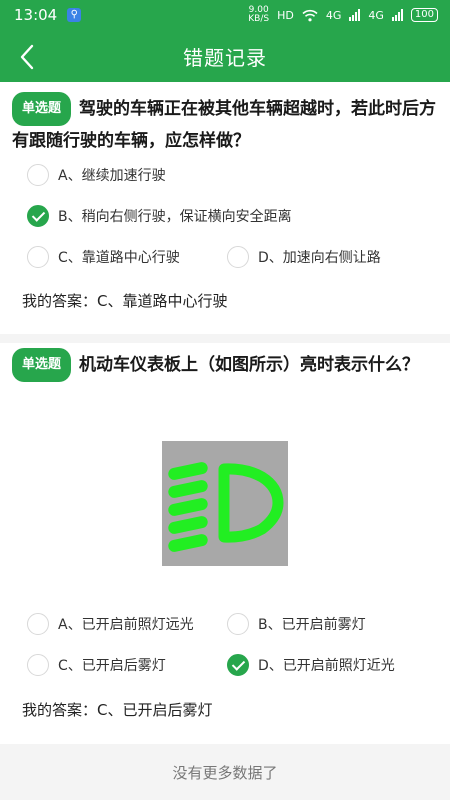 Image resolution: width=450 pixels, height=800 pixels. I want to click on option-label: C、靠道路中心行驶, so click(119, 258).